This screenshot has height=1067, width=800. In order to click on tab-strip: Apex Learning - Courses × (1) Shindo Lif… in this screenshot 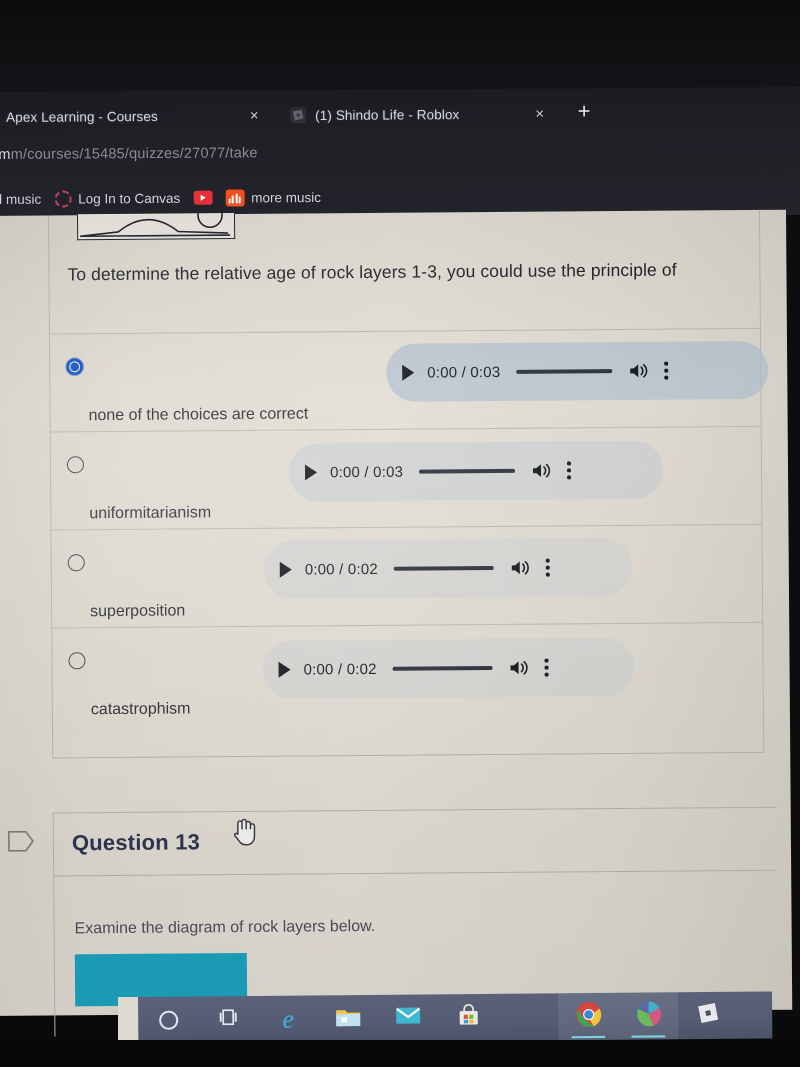, I will do `click(400, 112)`.